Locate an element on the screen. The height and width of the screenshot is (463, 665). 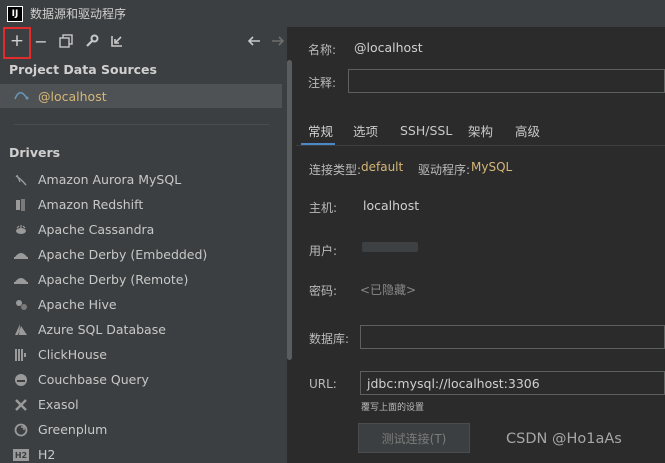
tab-ssh-ssl: SSH/SSL is located at coordinates (426, 130).